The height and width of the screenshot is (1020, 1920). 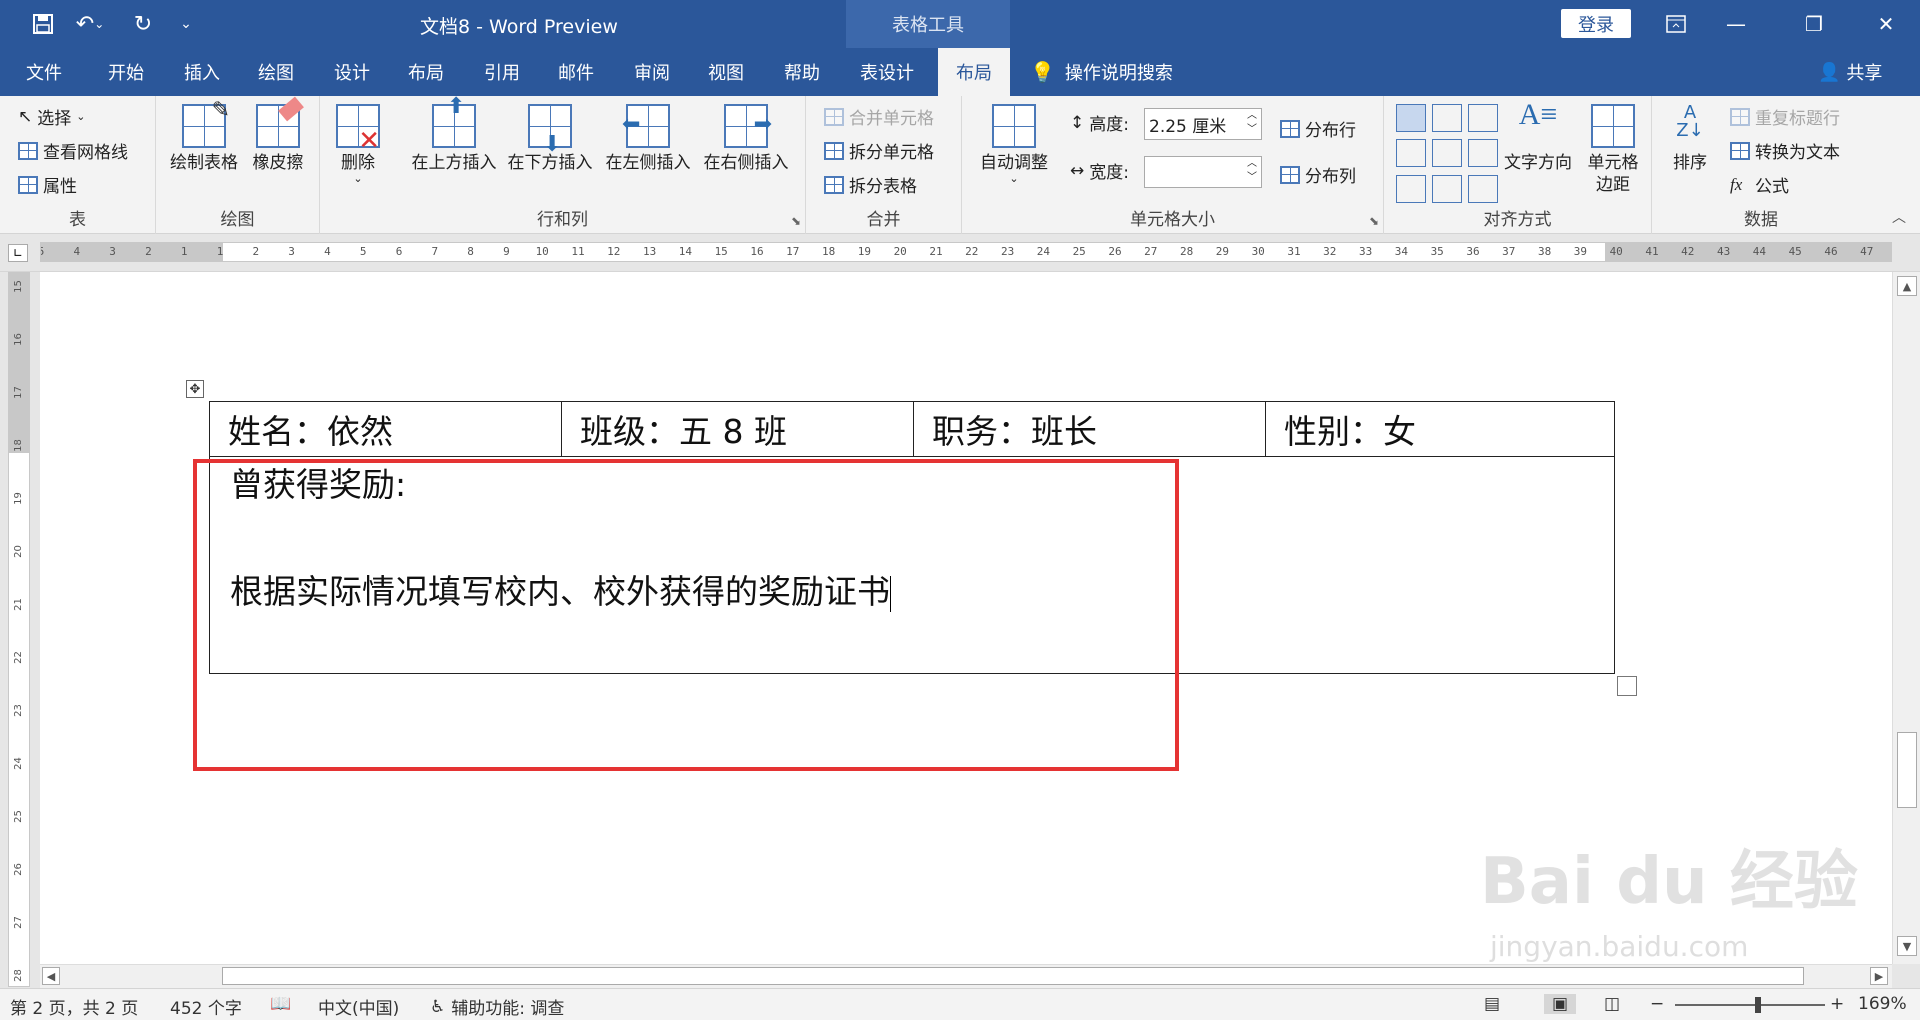 What do you see at coordinates (1101, 72) in the screenshot?
I see `tell-me-search: 💡 操作说明搜索` at bounding box center [1101, 72].